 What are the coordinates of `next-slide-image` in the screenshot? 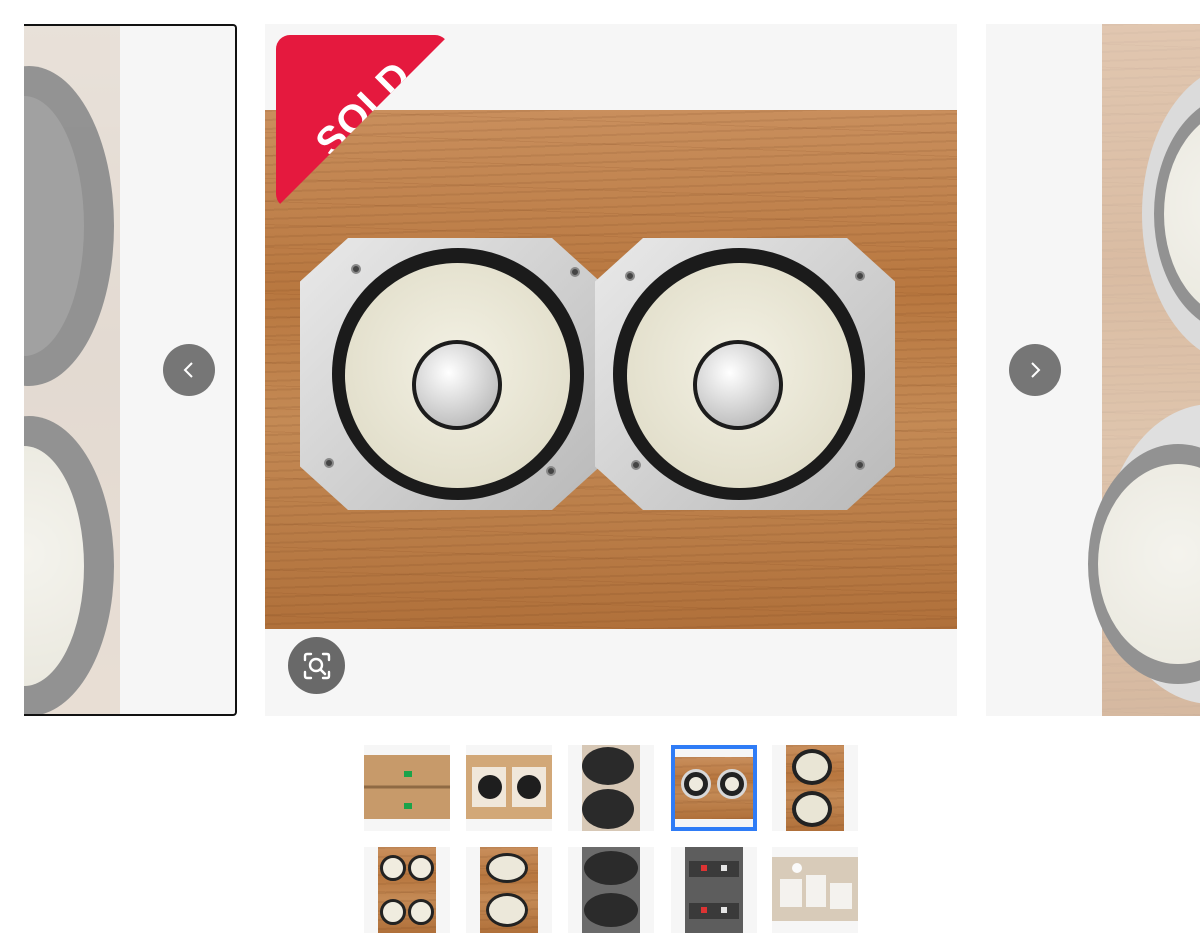 It's located at (1144, 370).